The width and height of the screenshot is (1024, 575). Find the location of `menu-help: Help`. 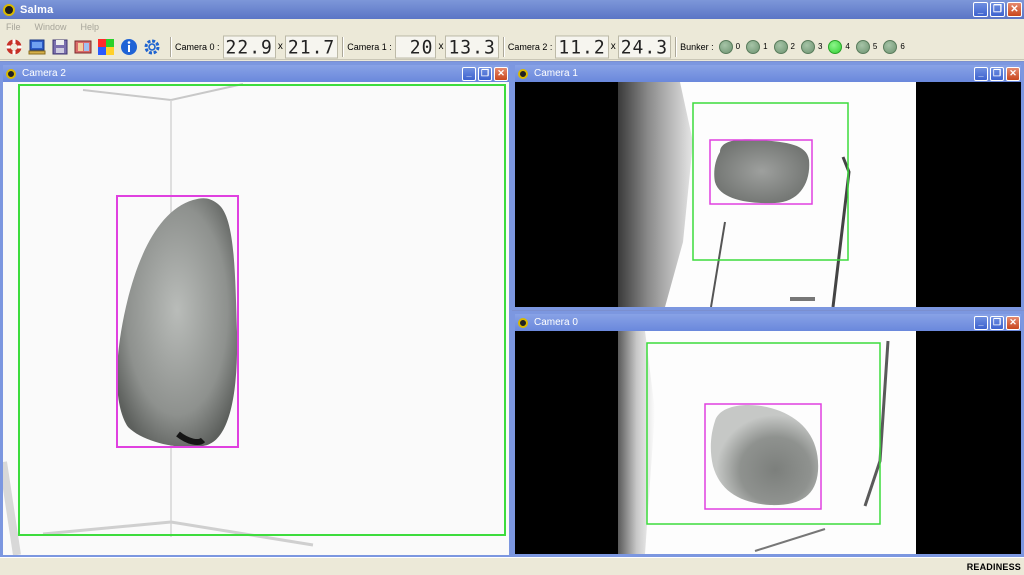

menu-help: Help is located at coordinates (90, 27).